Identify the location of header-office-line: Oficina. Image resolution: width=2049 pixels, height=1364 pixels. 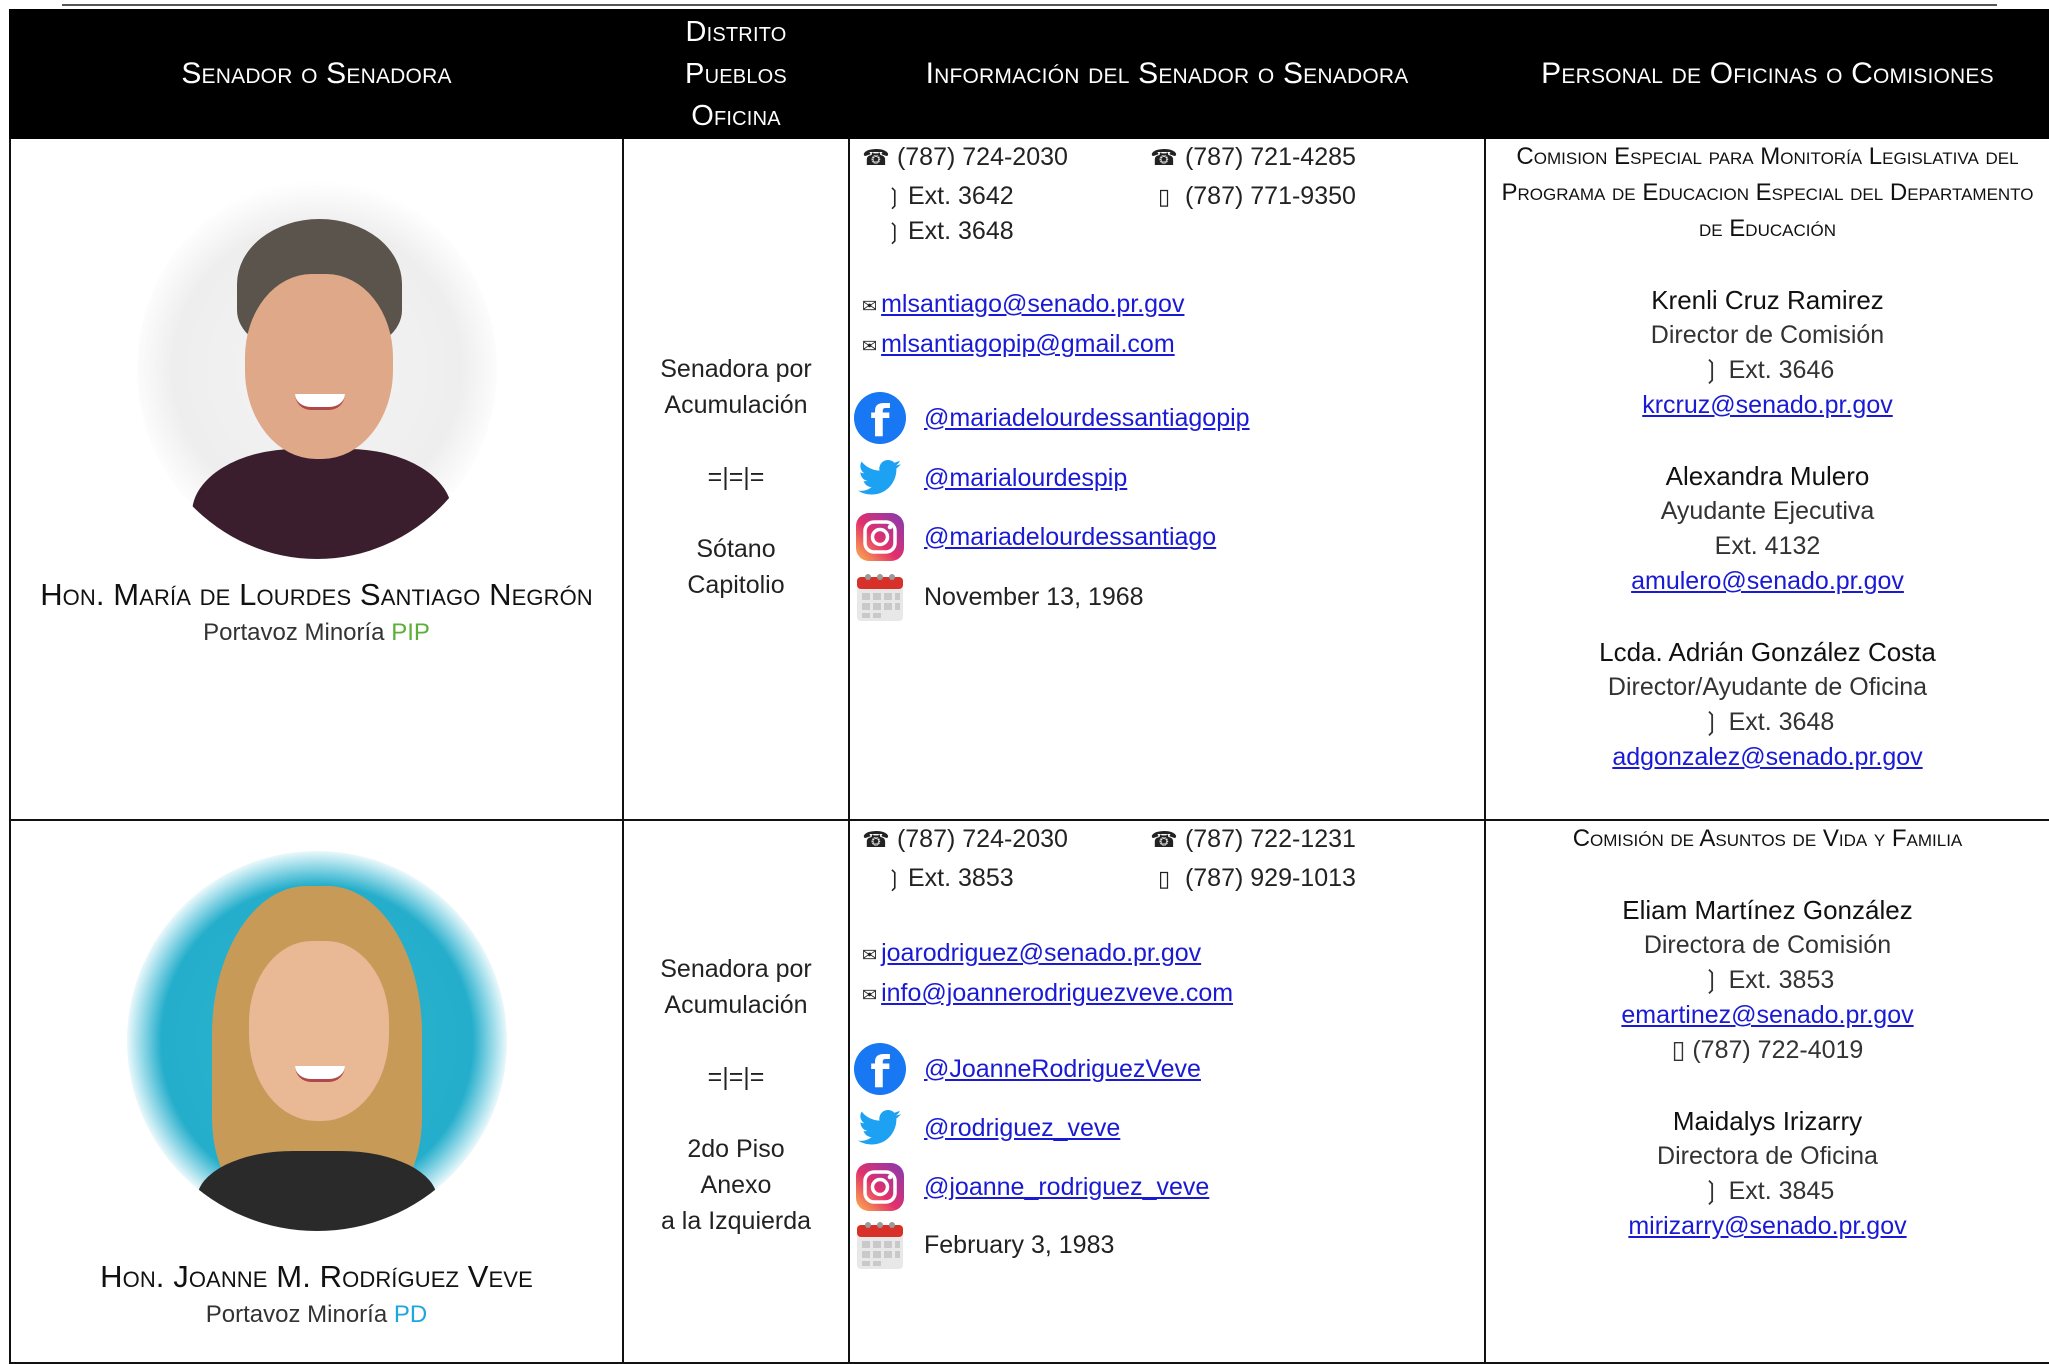
(736, 116).